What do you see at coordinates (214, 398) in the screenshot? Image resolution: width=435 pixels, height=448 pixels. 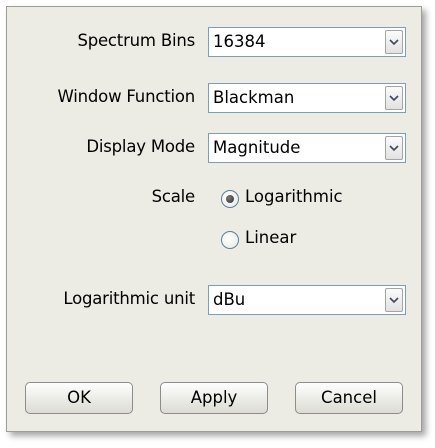 I see `apply-button: Apply` at bounding box center [214, 398].